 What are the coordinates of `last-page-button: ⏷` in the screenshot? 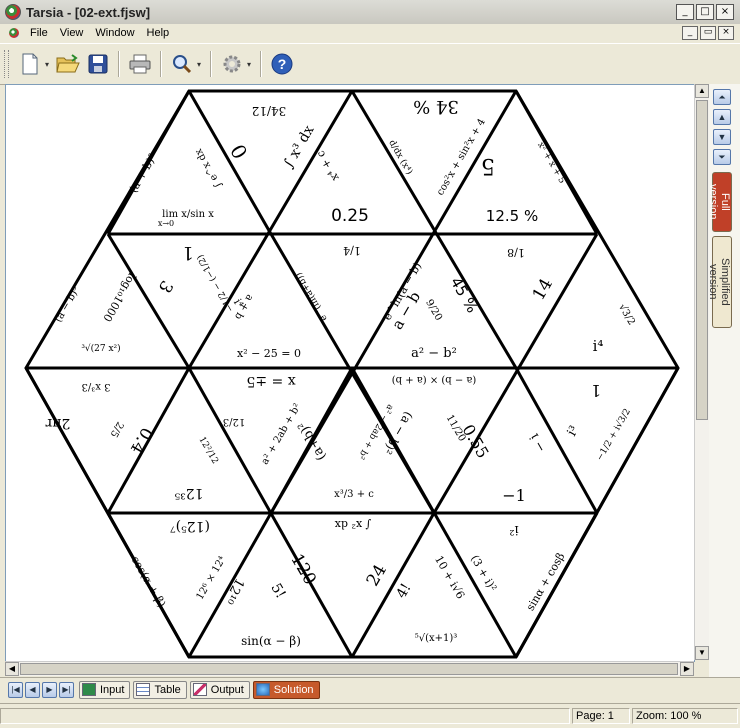 It's located at (722, 157).